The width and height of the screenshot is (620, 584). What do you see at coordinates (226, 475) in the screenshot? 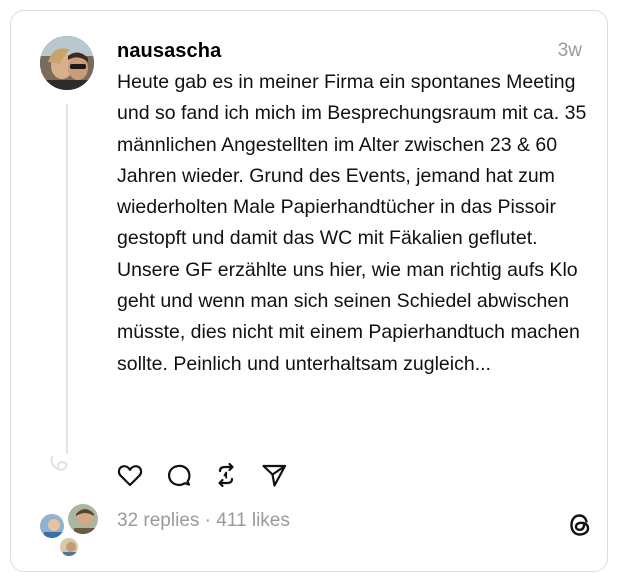
I see `repost-icon` at bounding box center [226, 475].